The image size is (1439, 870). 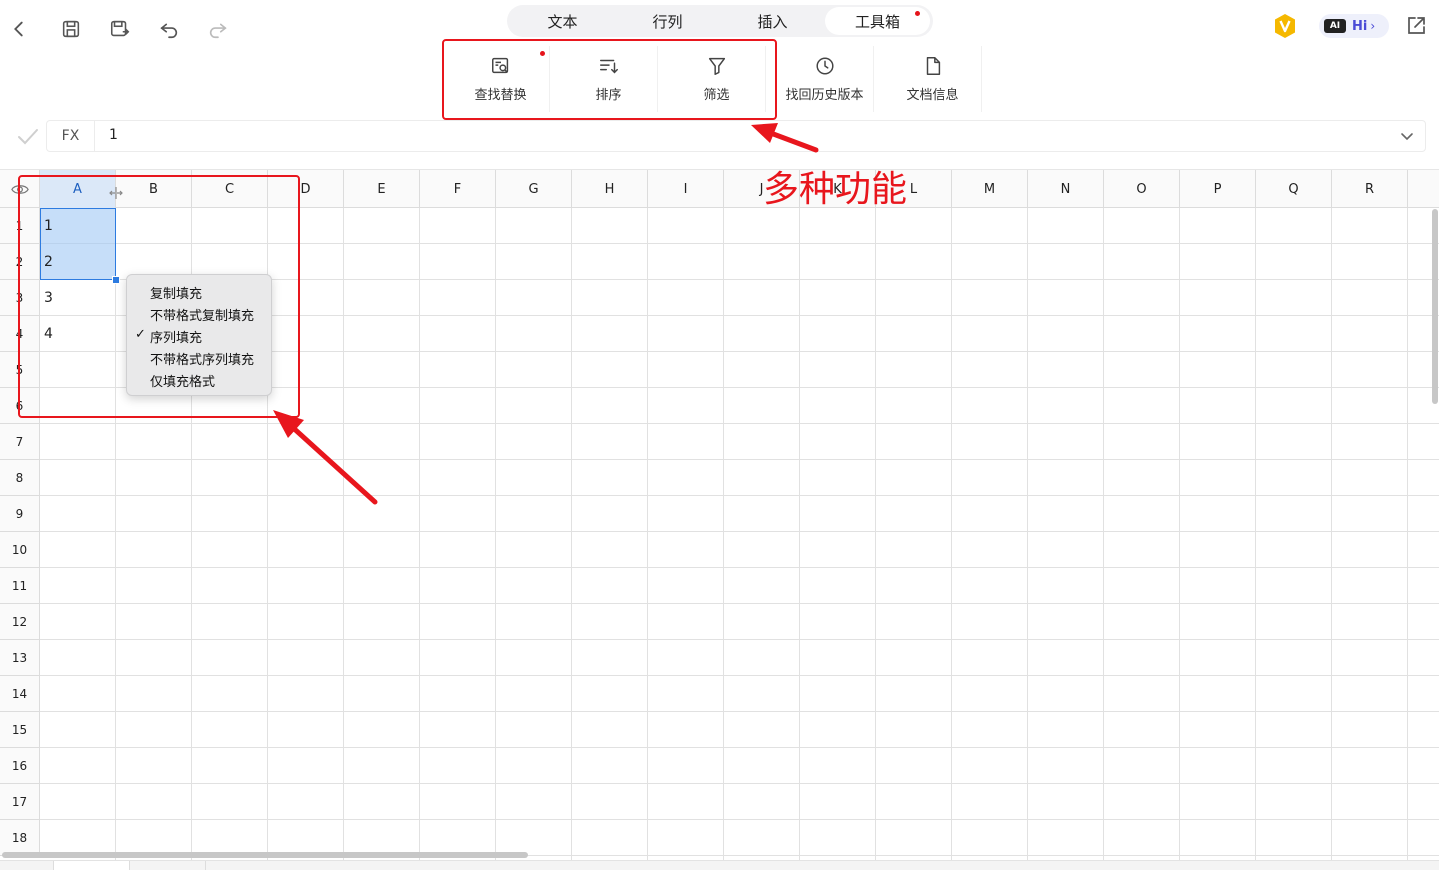 I want to click on tab-text: 文本, so click(x=562, y=21).